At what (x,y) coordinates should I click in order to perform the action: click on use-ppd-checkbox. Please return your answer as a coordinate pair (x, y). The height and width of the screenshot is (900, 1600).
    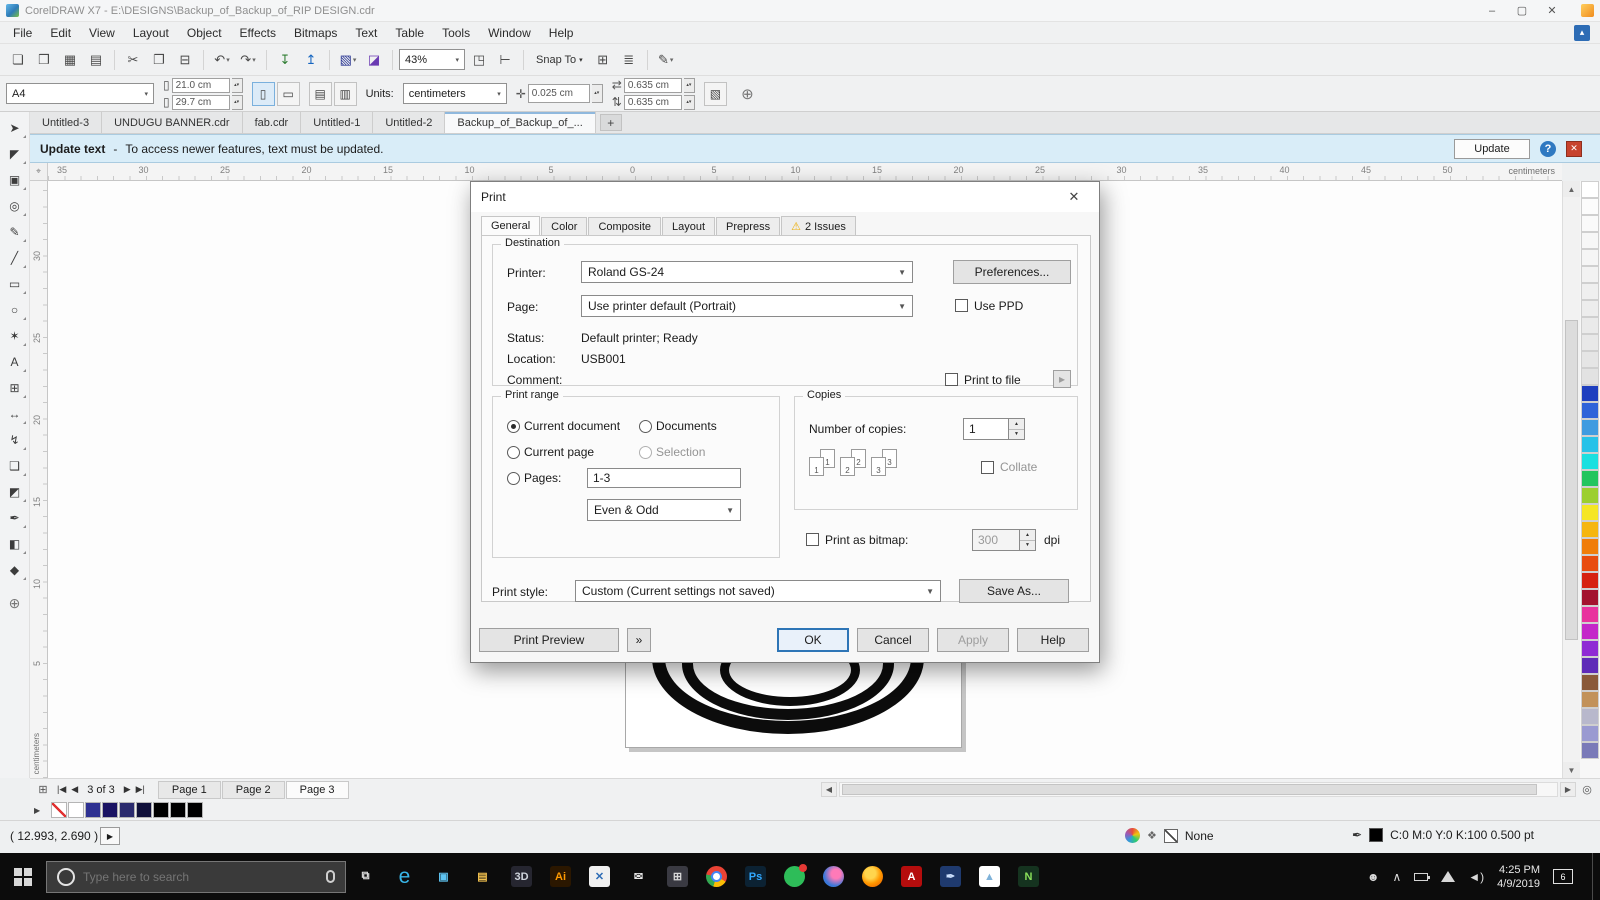
    Looking at the image, I should click on (961, 305).